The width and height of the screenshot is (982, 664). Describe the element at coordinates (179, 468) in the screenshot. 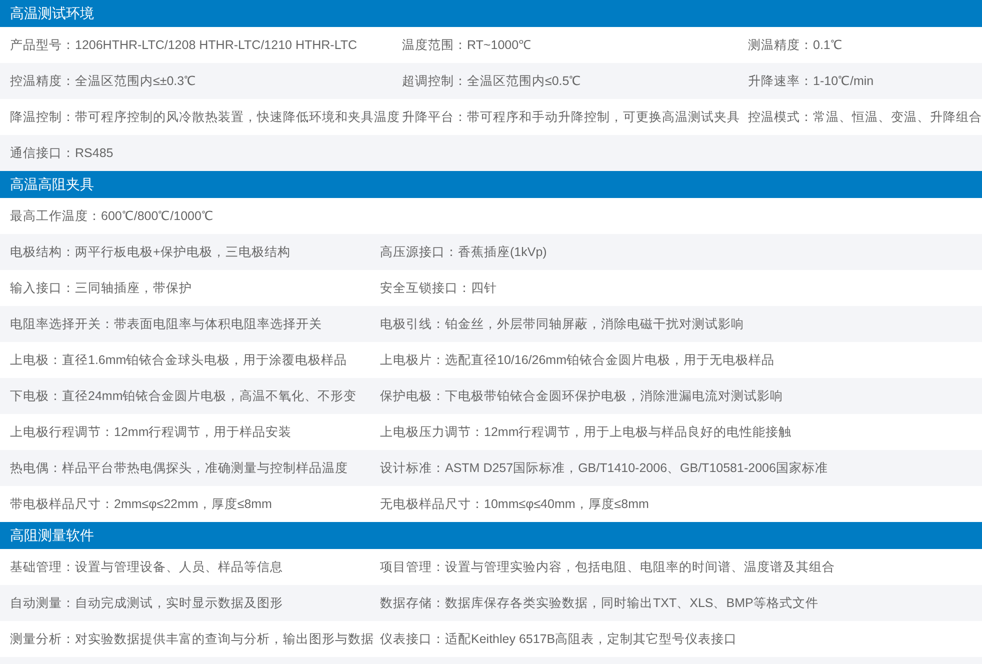

I see `spec-text: 热电偶：样品平台带热电偶探头，准确测量与控制样品温度` at that location.